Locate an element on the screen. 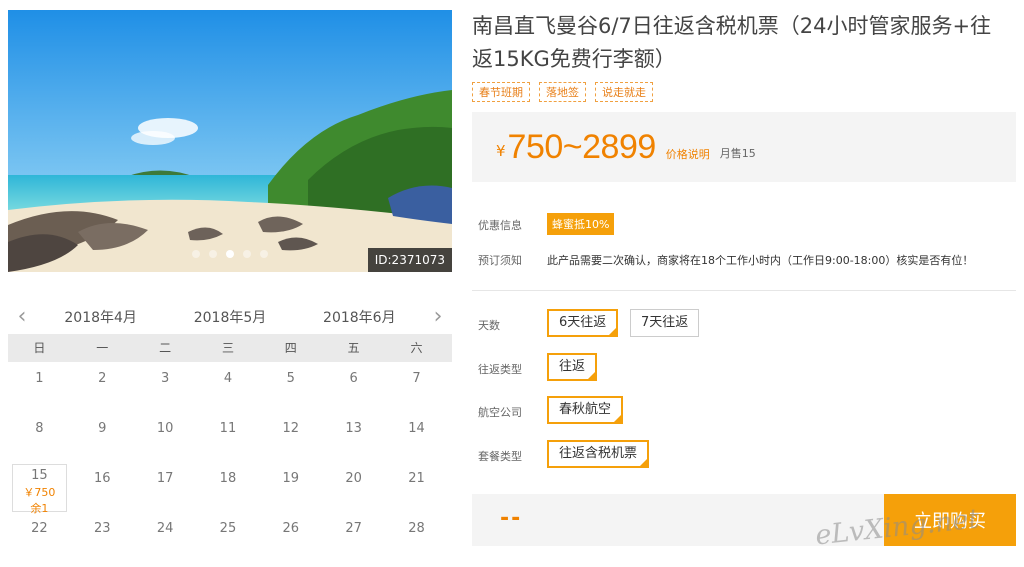 This screenshot has width=1024, height=567. weekday-label: 六 is located at coordinates (416, 348).